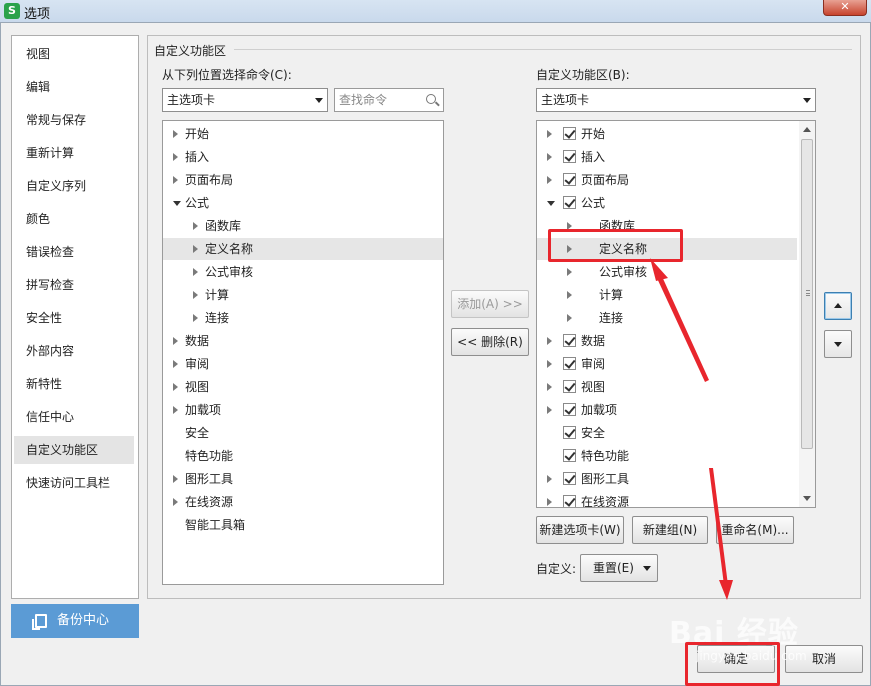 This screenshot has width=871, height=686. What do you see at coordinates (718, 526) in the screenshot?
I see `arrow-to-ok-button` at bounding box center [718, 526].